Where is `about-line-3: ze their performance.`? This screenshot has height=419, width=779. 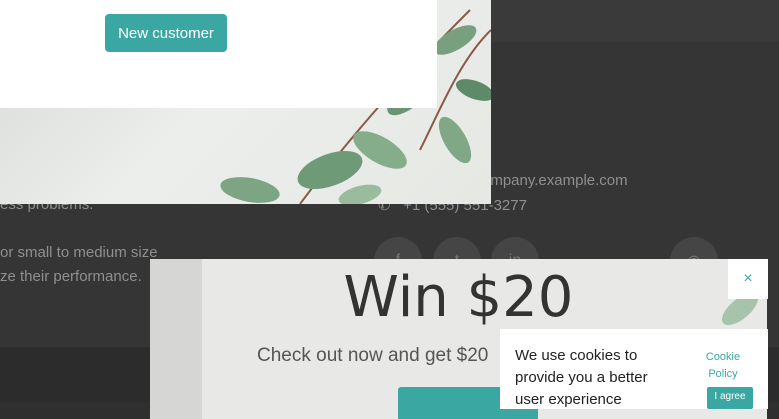
about-line-3: ze their performance. is located at coordinates (71, 276).